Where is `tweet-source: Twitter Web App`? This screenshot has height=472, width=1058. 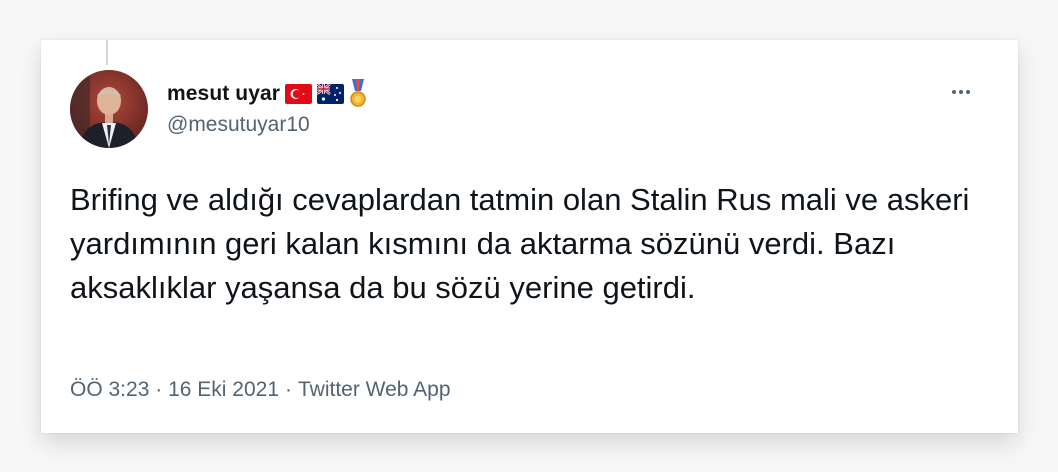
tweet-source: Twitter Web App is located at coordinates (374, 389).